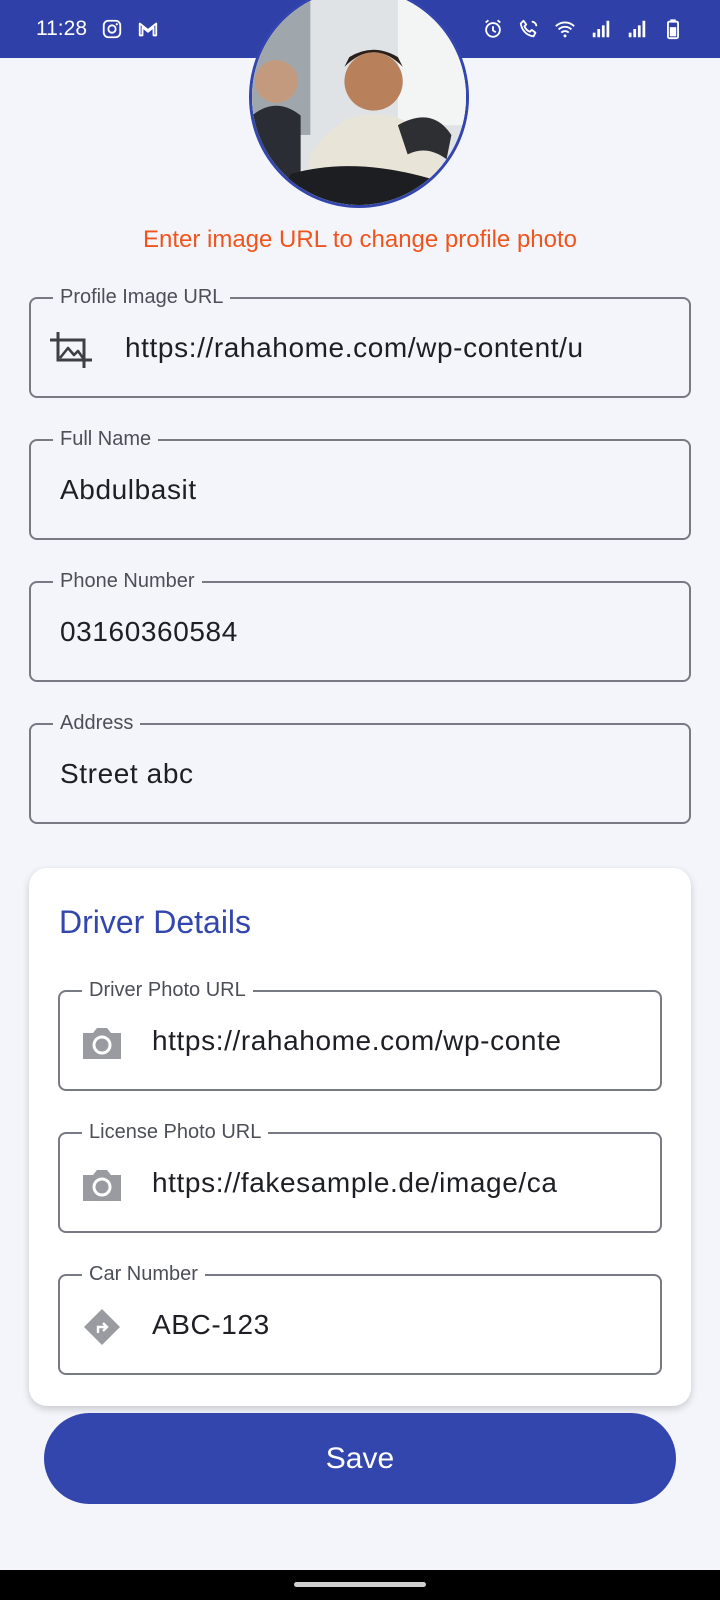  What do you see at coordinates (127, 581) in the screenshot?
I see `phone-number-label: Phone Number` at bounding box center [127, 581].